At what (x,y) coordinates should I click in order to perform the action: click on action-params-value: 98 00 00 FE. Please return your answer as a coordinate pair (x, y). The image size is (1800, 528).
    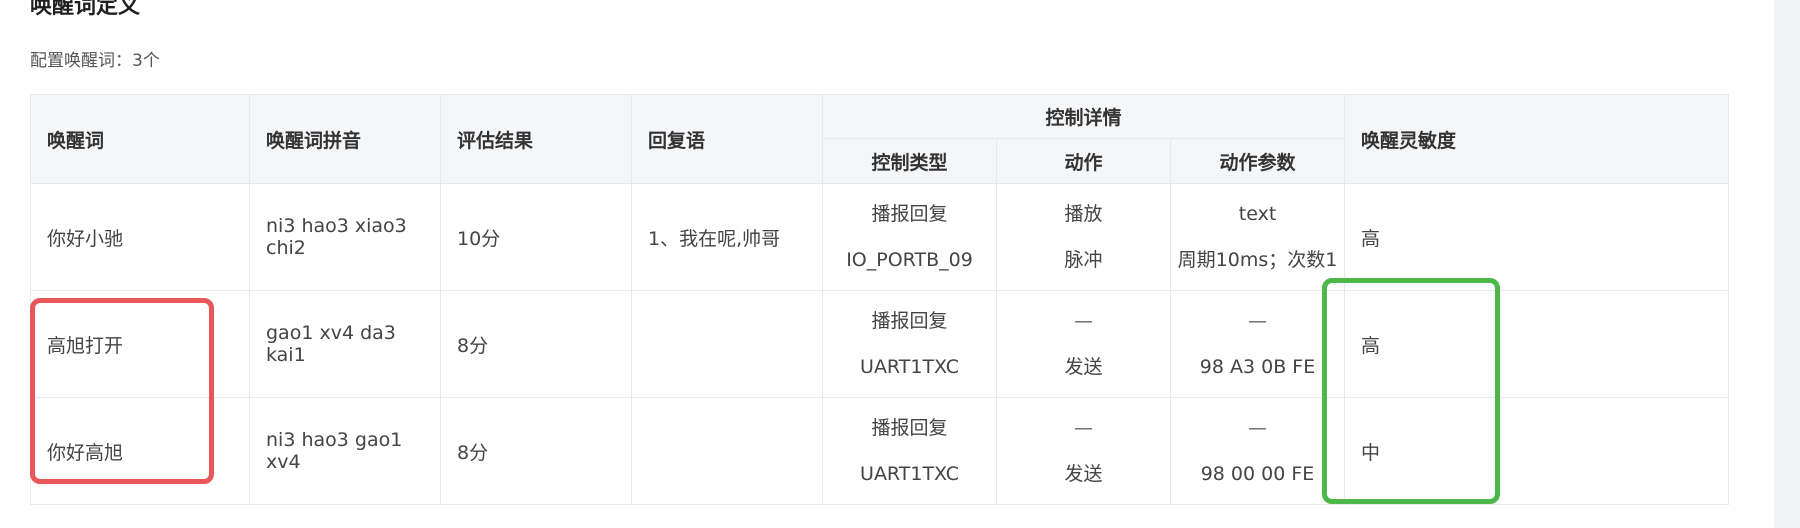
    Looking at the image, I should click on (1257, 474).